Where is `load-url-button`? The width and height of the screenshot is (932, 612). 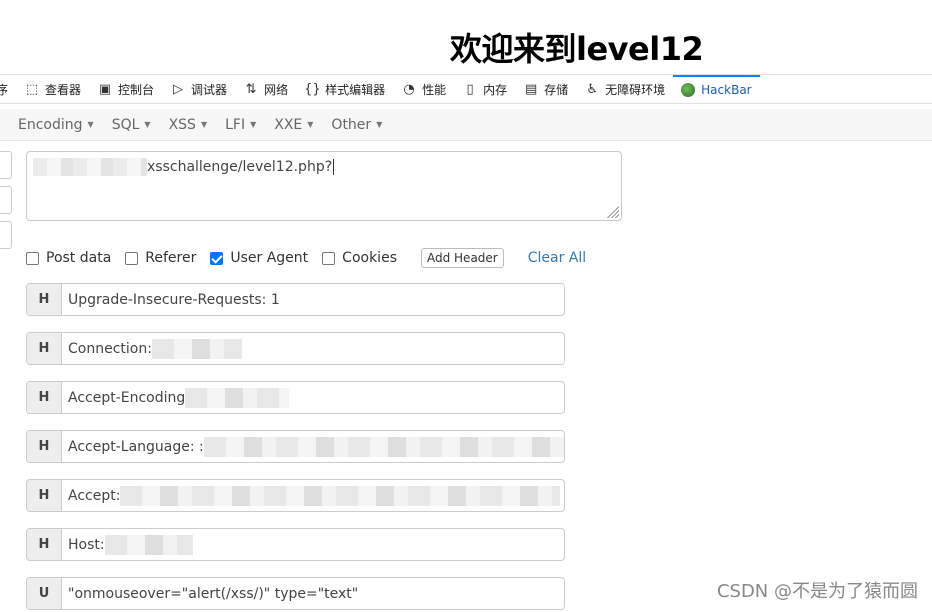 load-url-button is located at coordinates (6, 165).